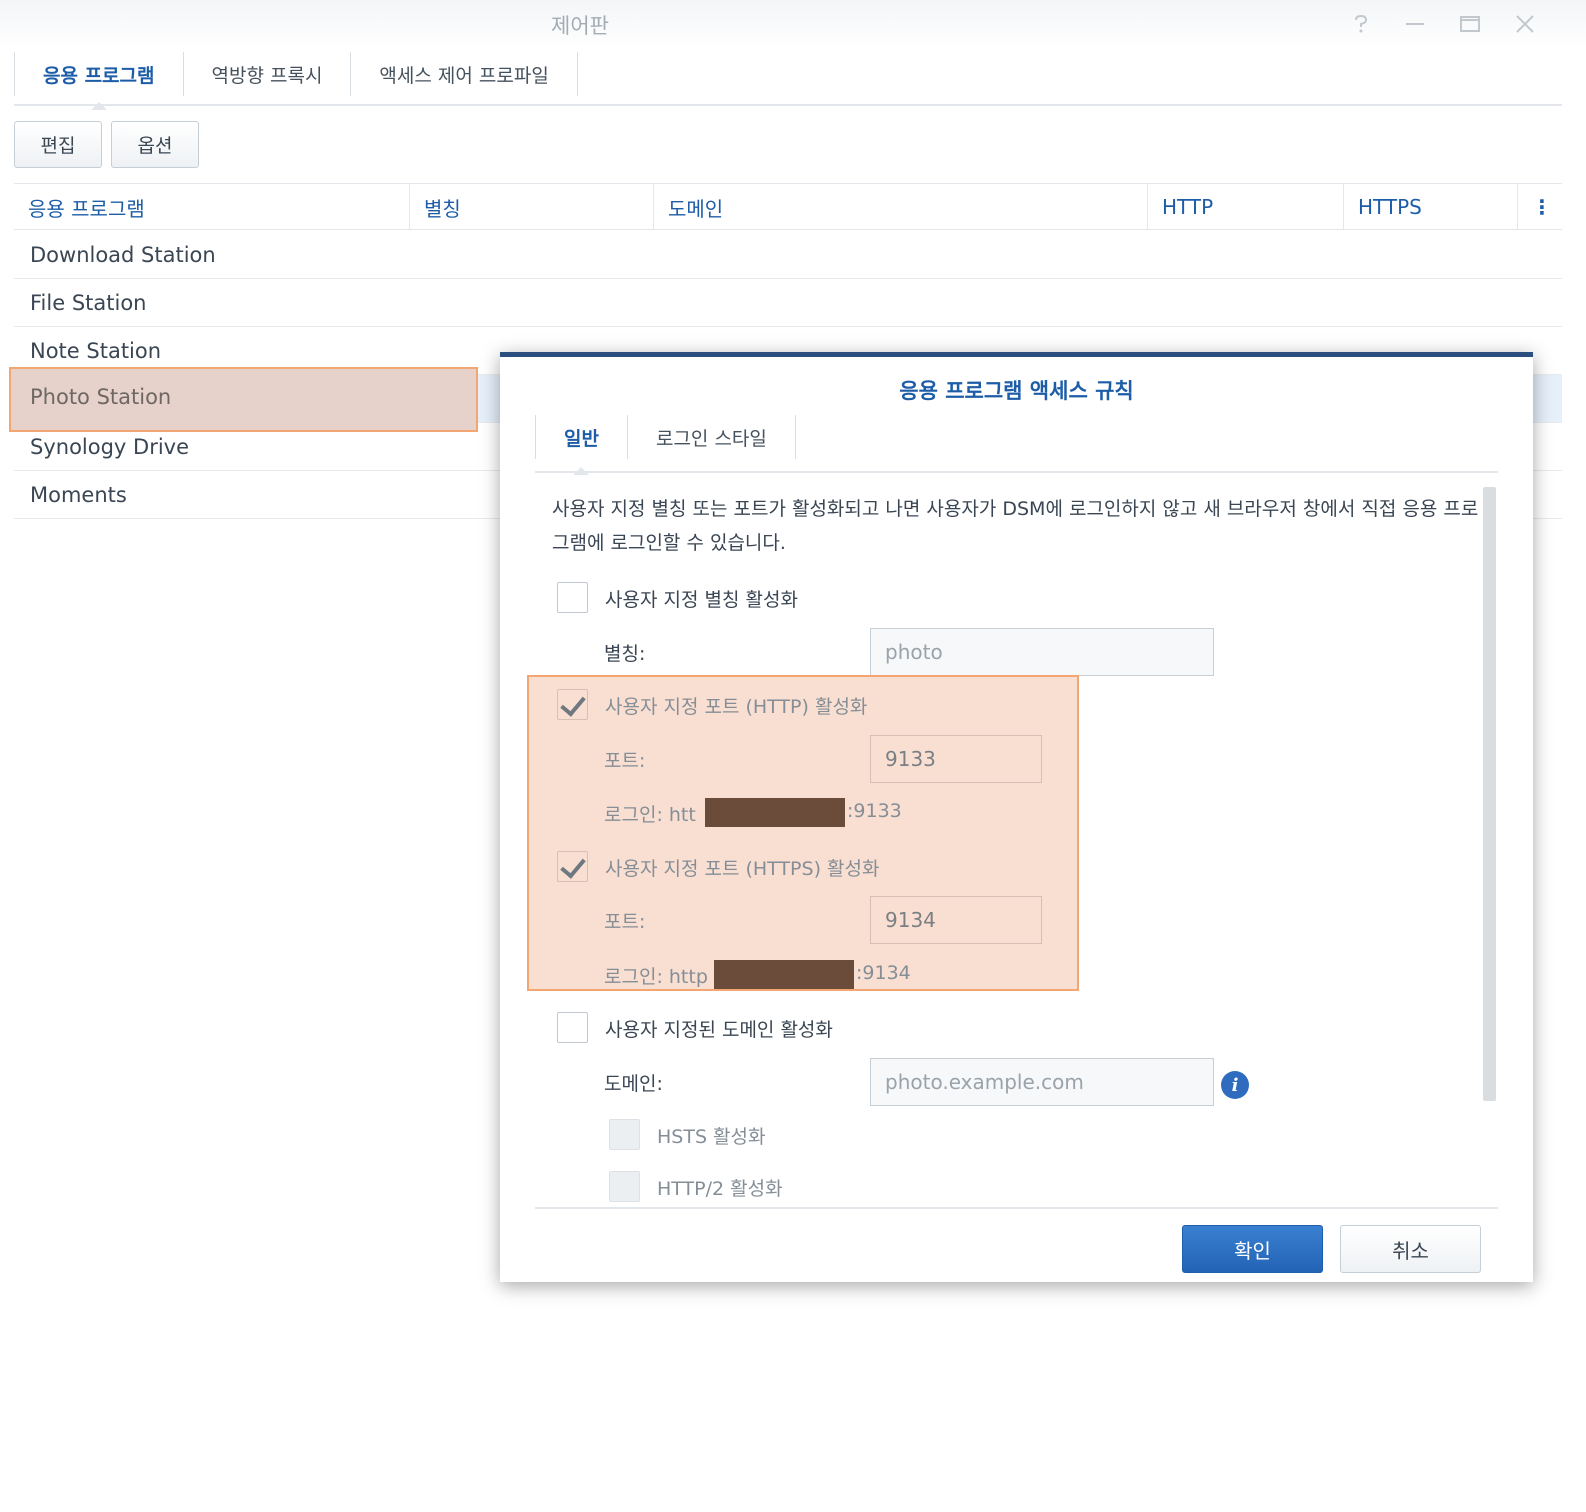 The width and height of the screenshot is (1586, 1512). What do you see at coordinates (268, 74) in the screenshot?
I see `tab-reverse-proxy: 역방향 프록시` at bounding box center [268, 74].